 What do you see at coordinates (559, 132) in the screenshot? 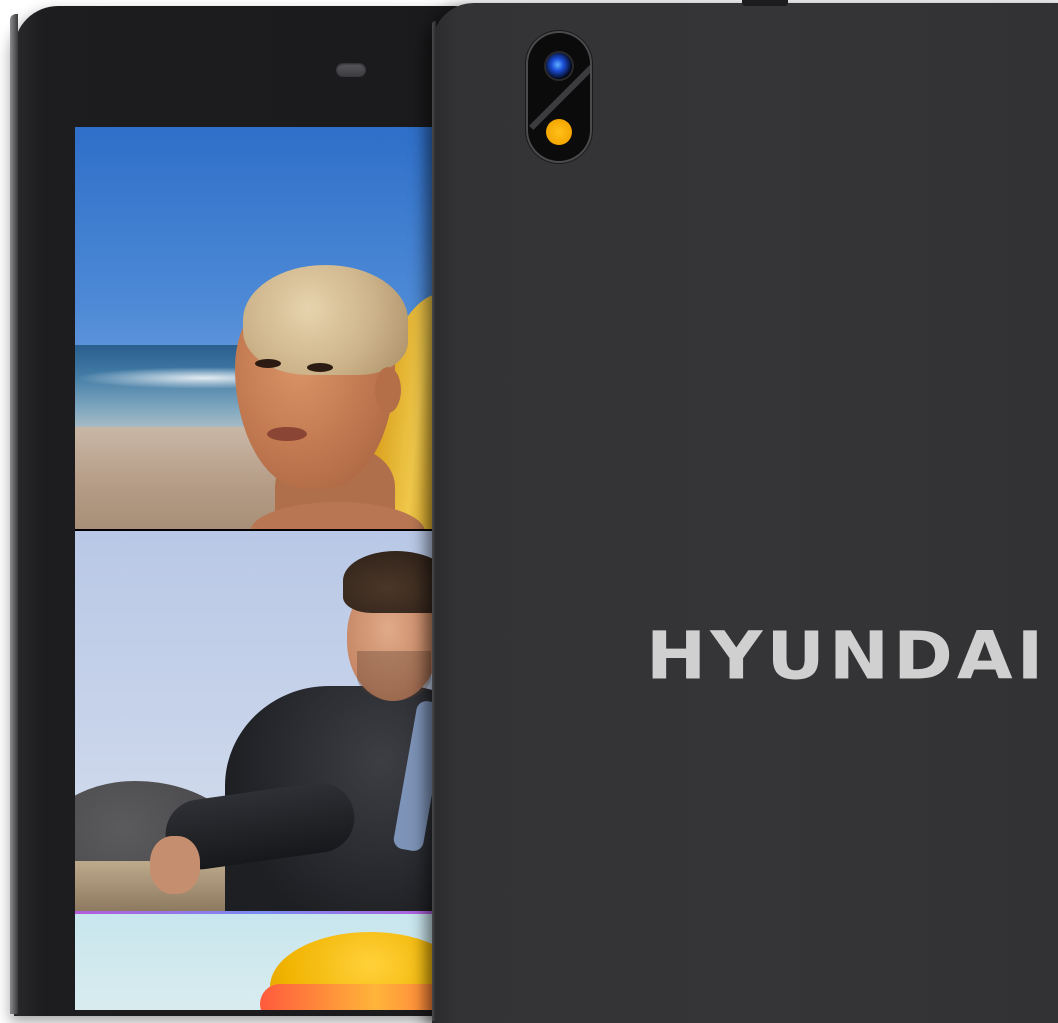
I see `flash-icon` at bounding box center [559, 132].